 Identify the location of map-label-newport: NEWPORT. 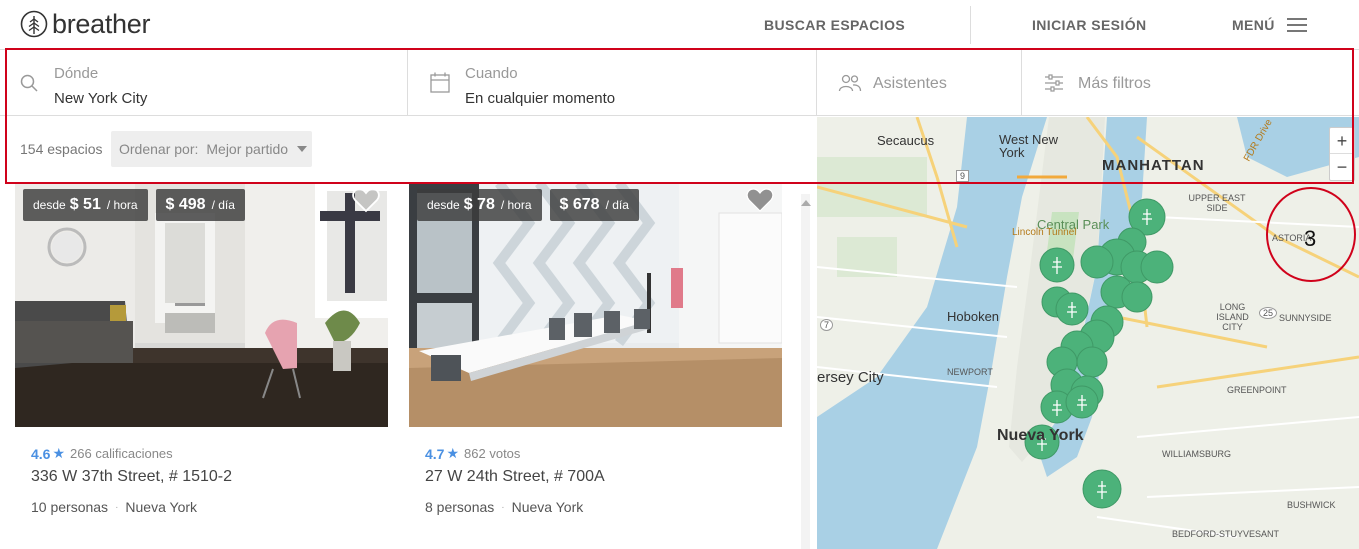
(970, 372).